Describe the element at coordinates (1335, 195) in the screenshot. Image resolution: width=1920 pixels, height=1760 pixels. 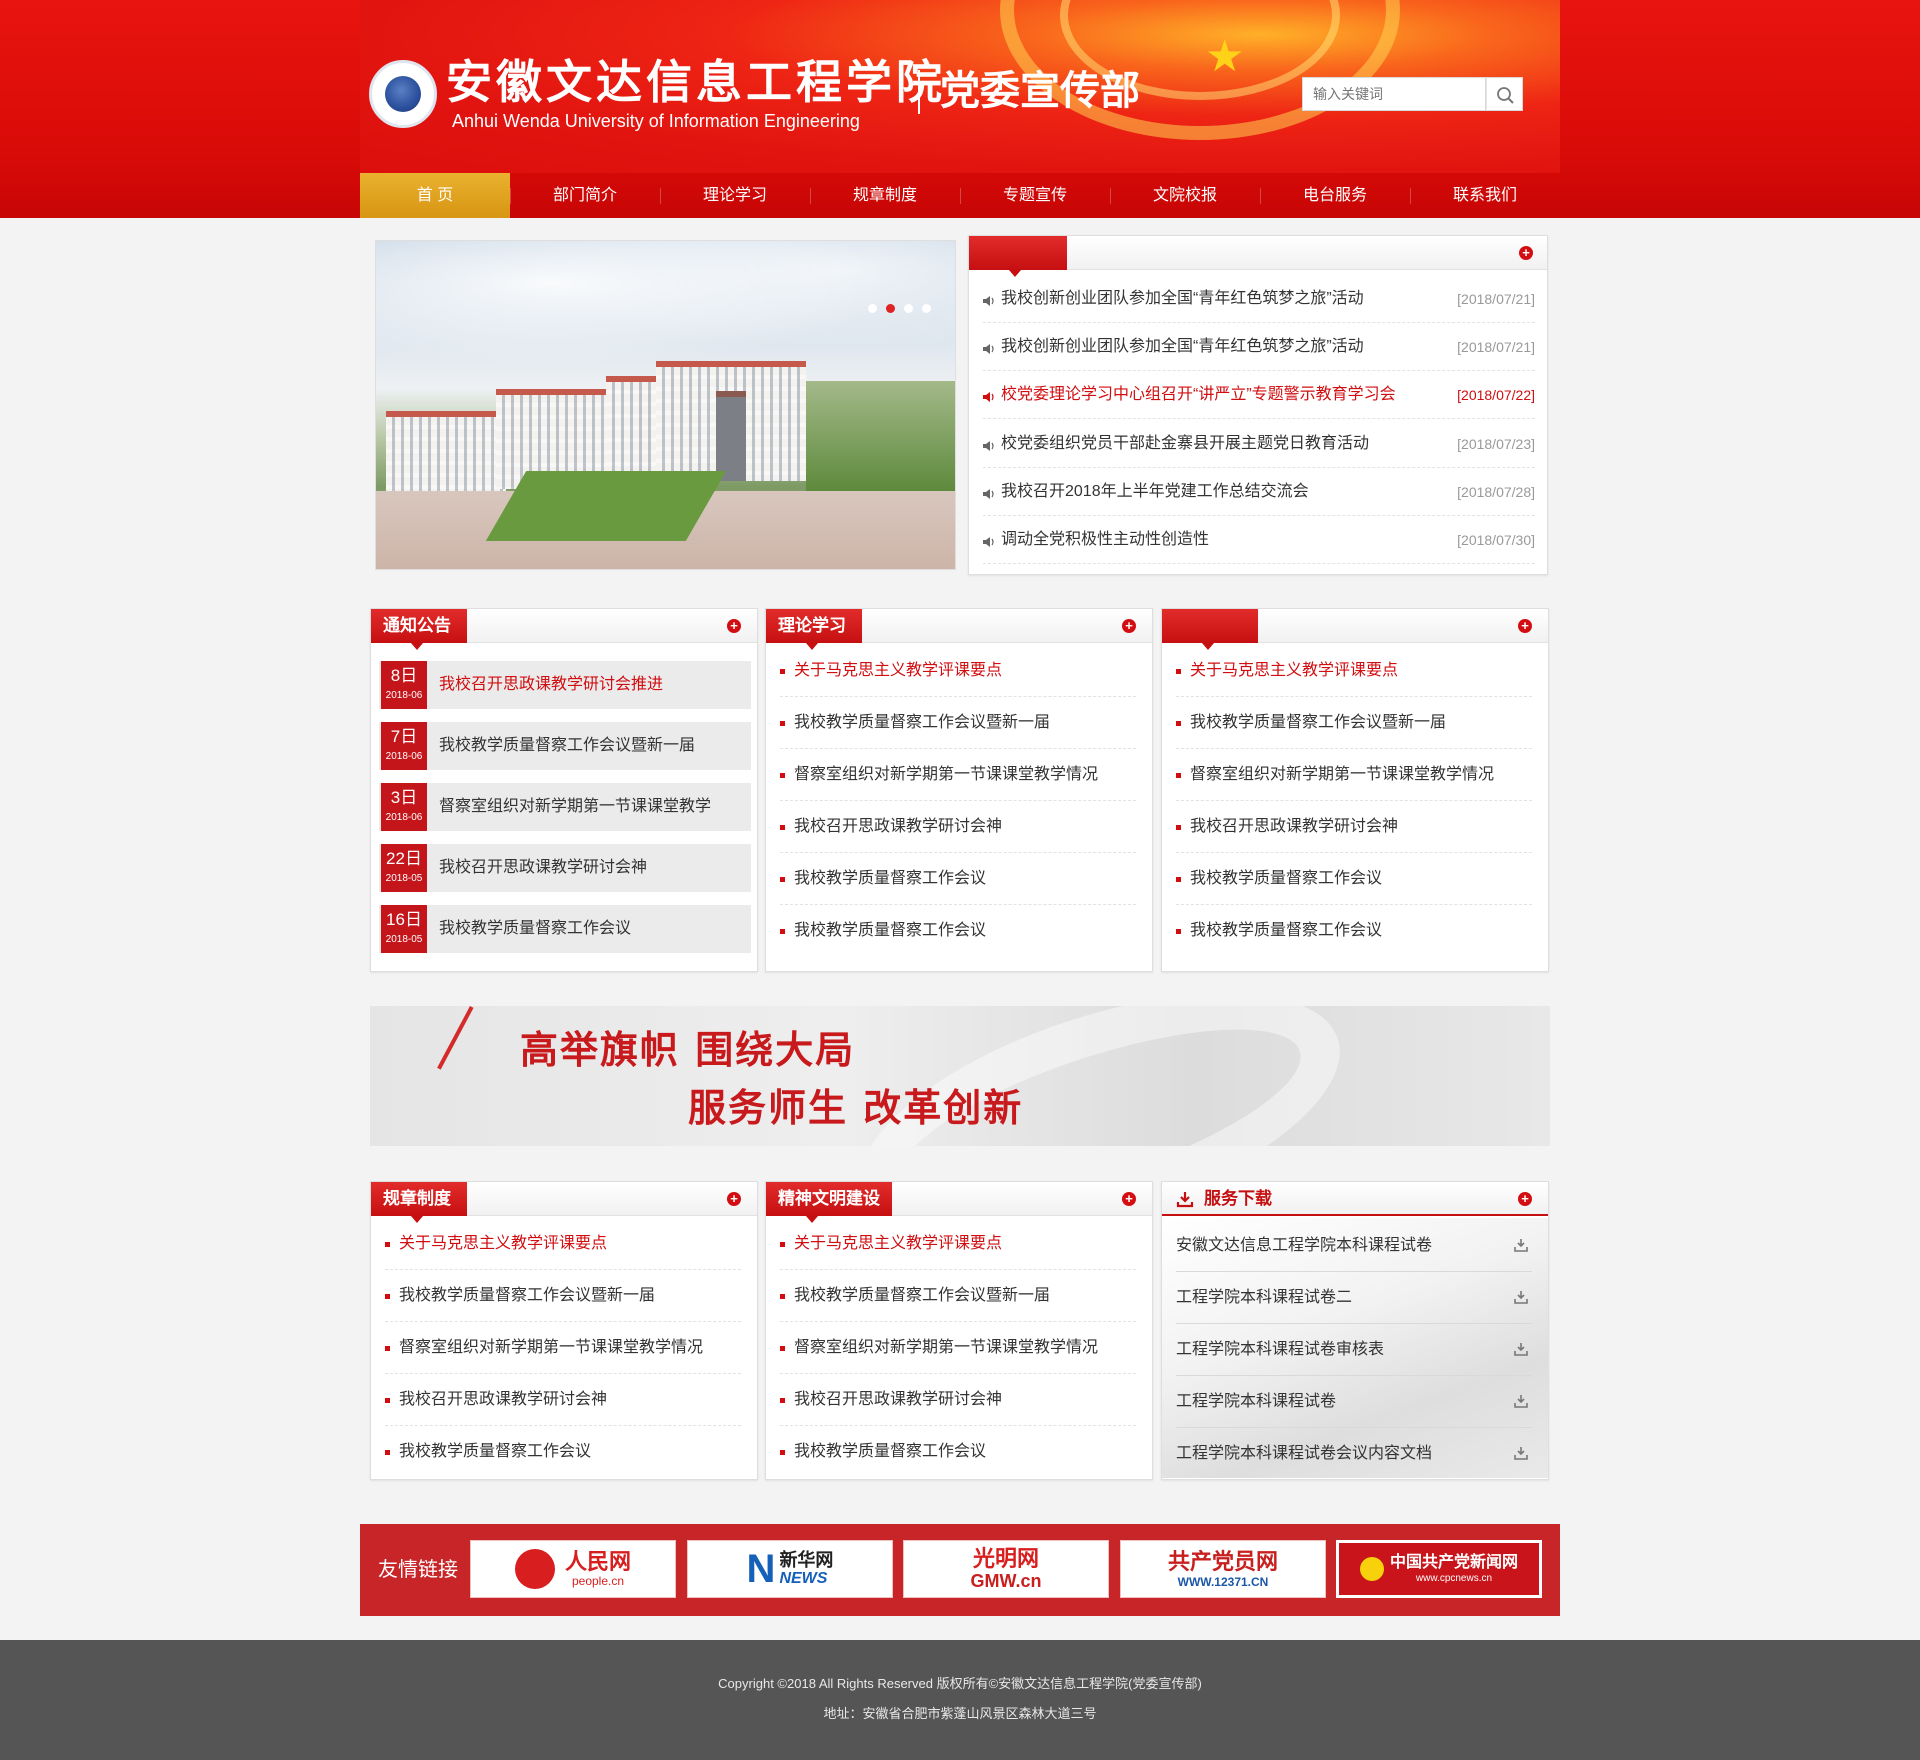
I see `nav-item-6: 电台服务` at that location.